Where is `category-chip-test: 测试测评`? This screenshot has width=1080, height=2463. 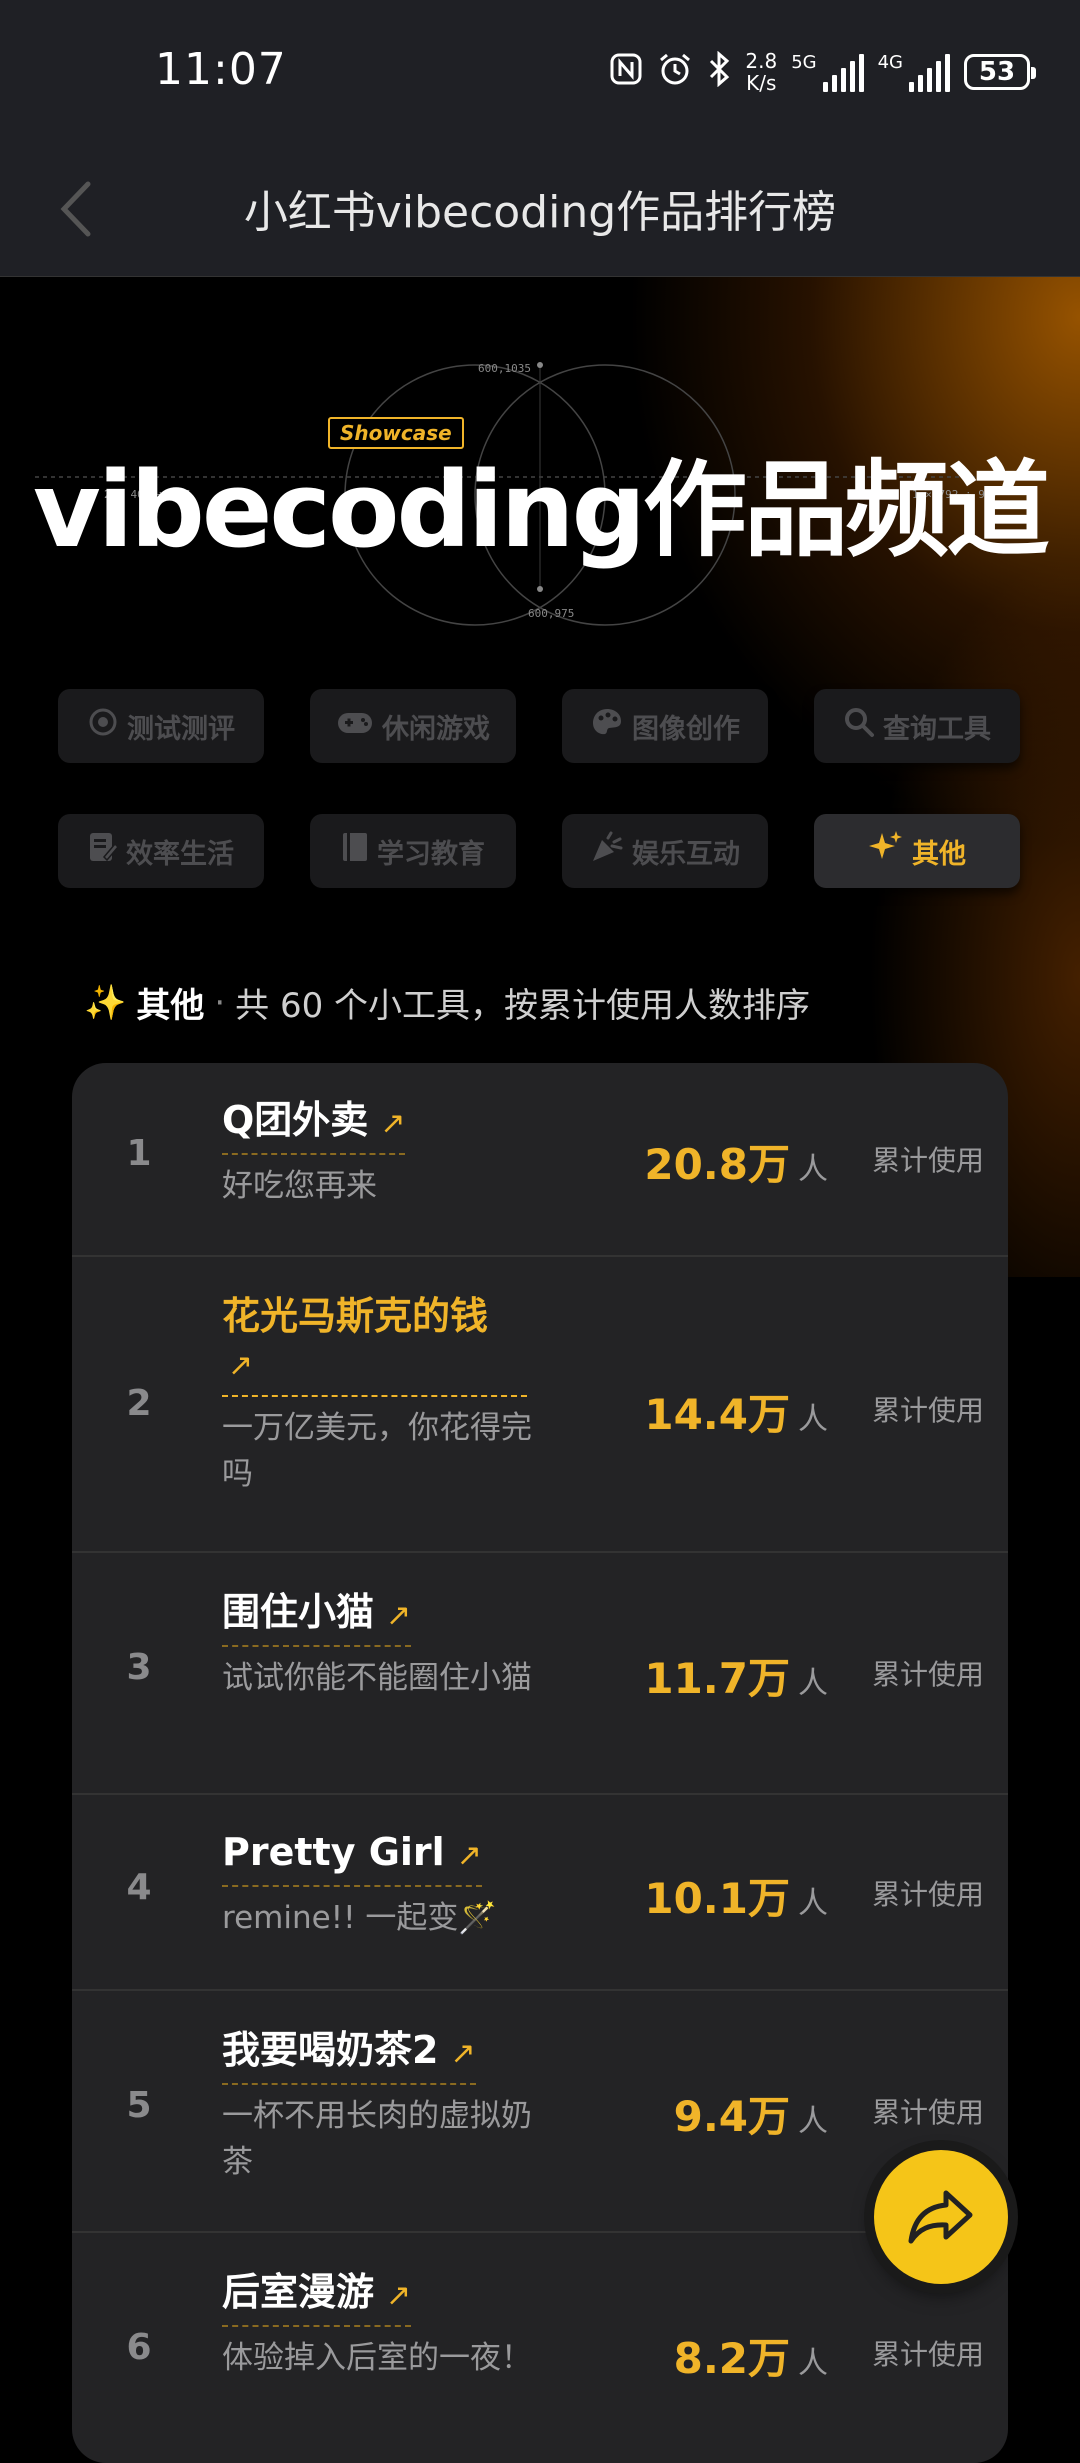
category-chip-test: 测试测评 is located at coordinates (161, 726).